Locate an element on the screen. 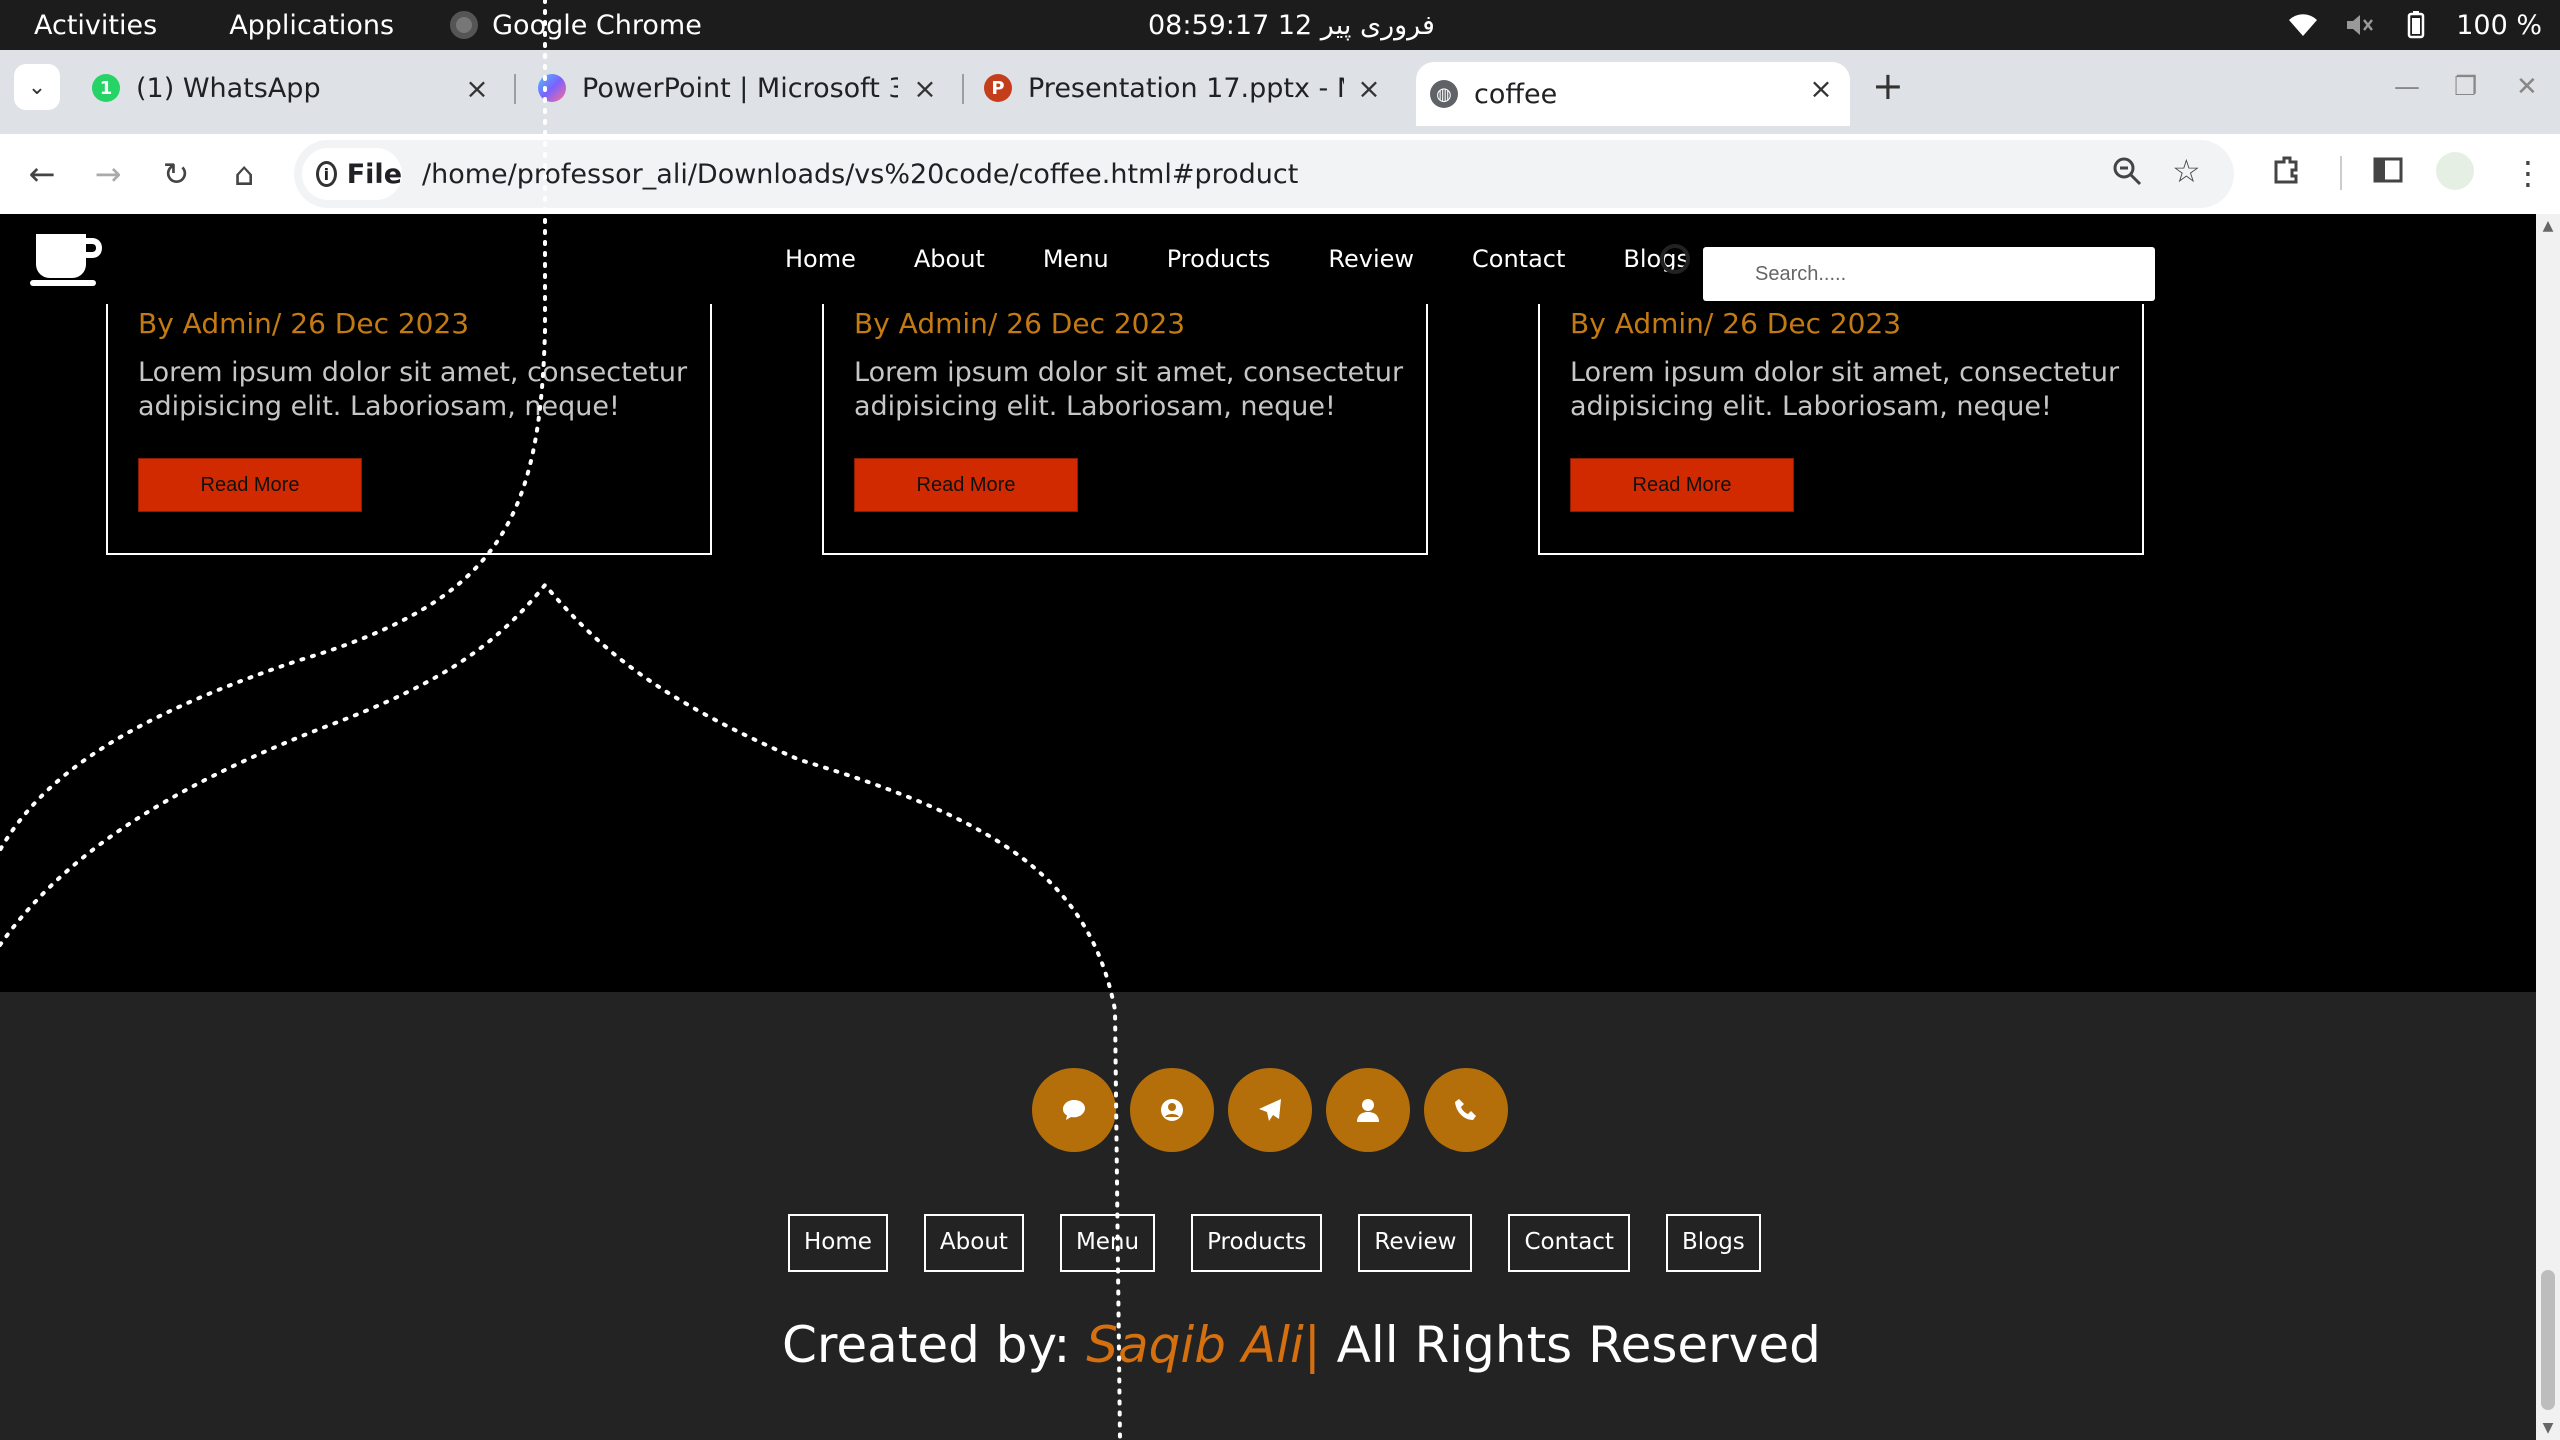  new-tab-button: + is located at coordinates (1888, 86).